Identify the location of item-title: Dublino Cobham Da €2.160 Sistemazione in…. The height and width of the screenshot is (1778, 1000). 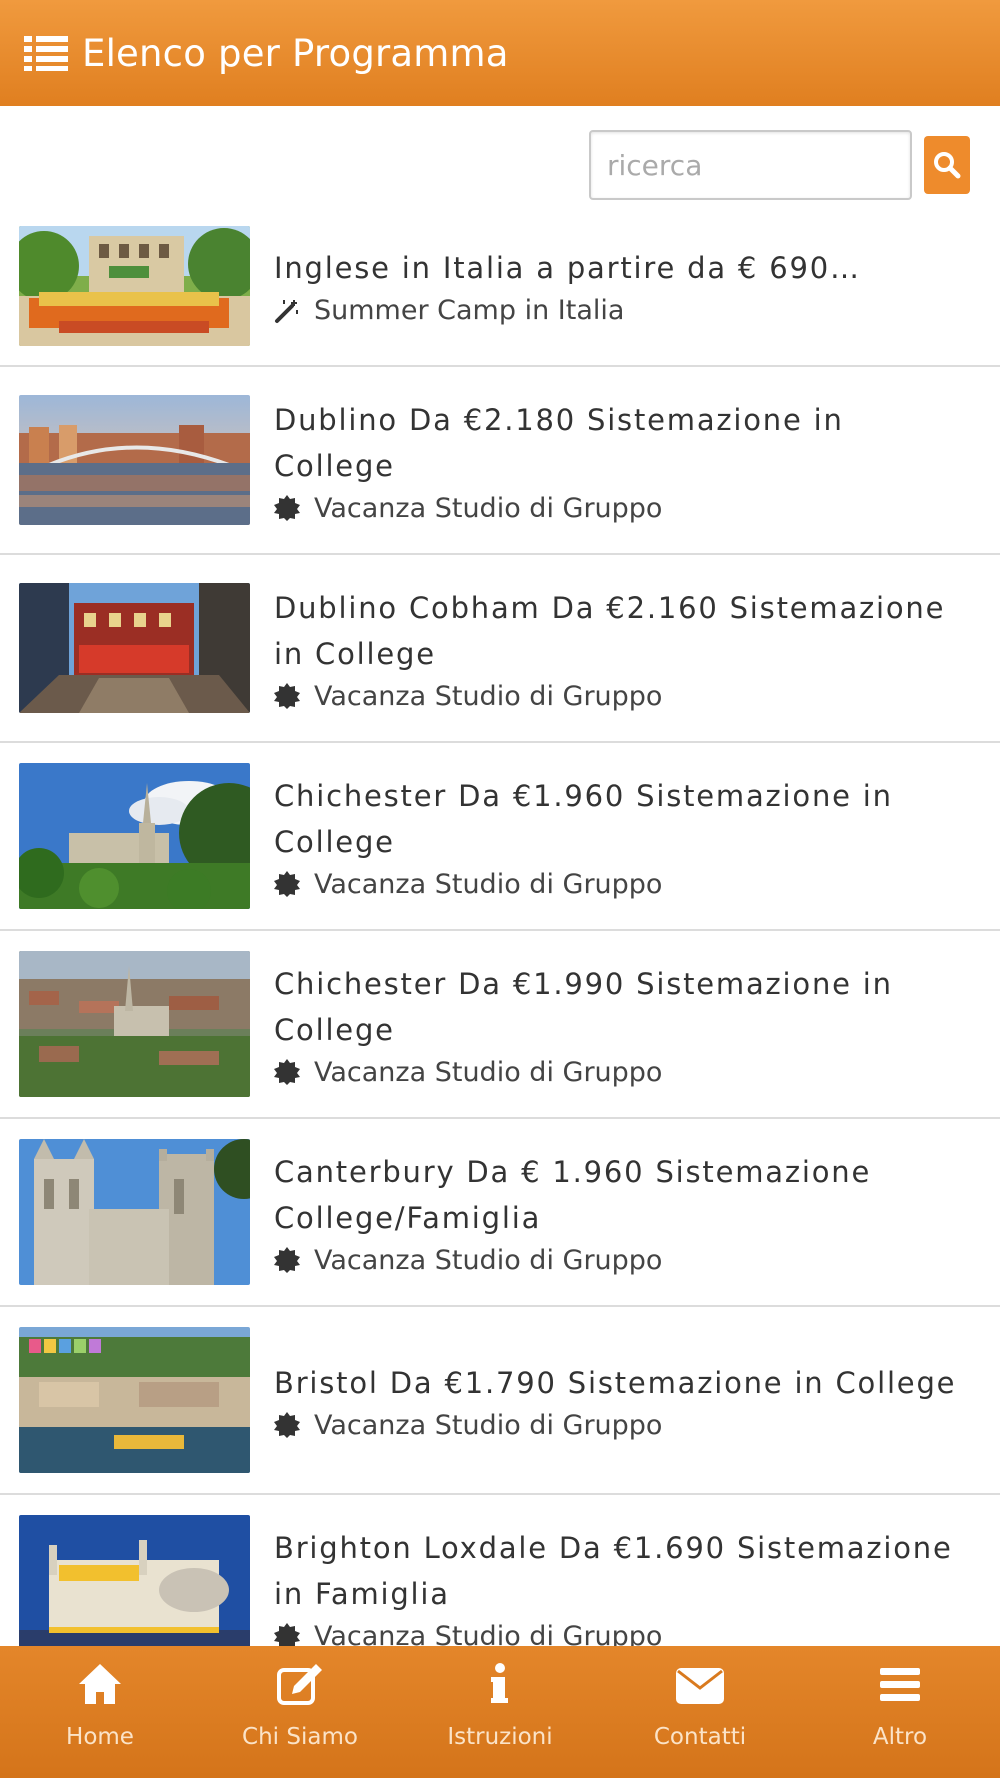
(610, 630).